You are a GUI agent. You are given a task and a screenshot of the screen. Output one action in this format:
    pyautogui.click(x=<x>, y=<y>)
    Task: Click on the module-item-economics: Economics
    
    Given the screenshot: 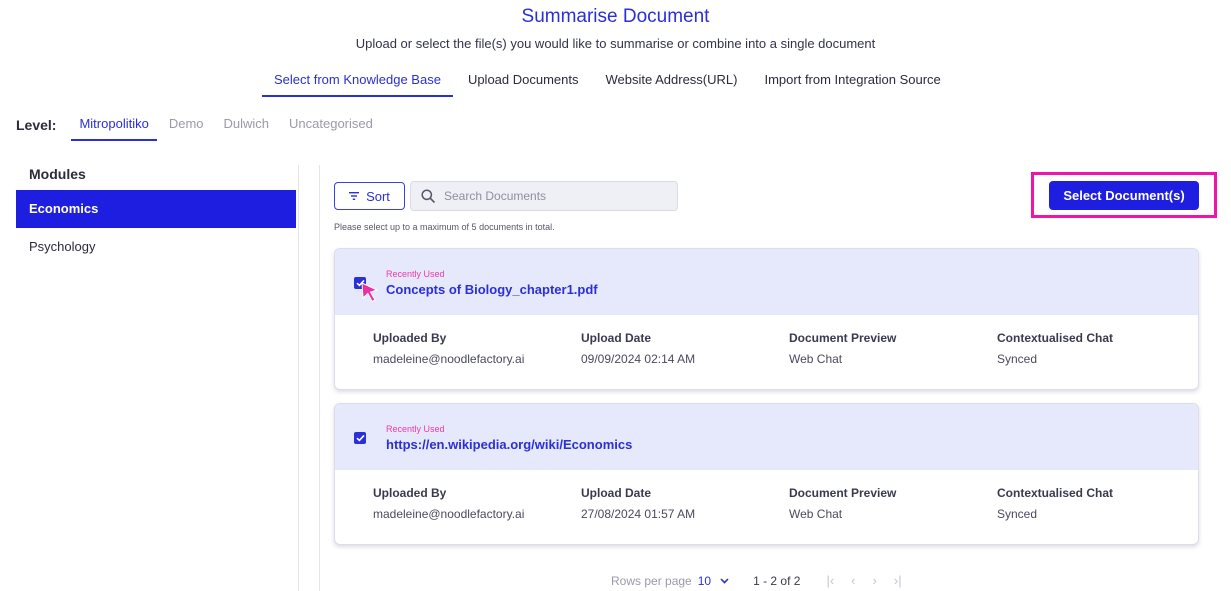 What is the action you would take?
    pyautogui.click(x=156, y=209)
    